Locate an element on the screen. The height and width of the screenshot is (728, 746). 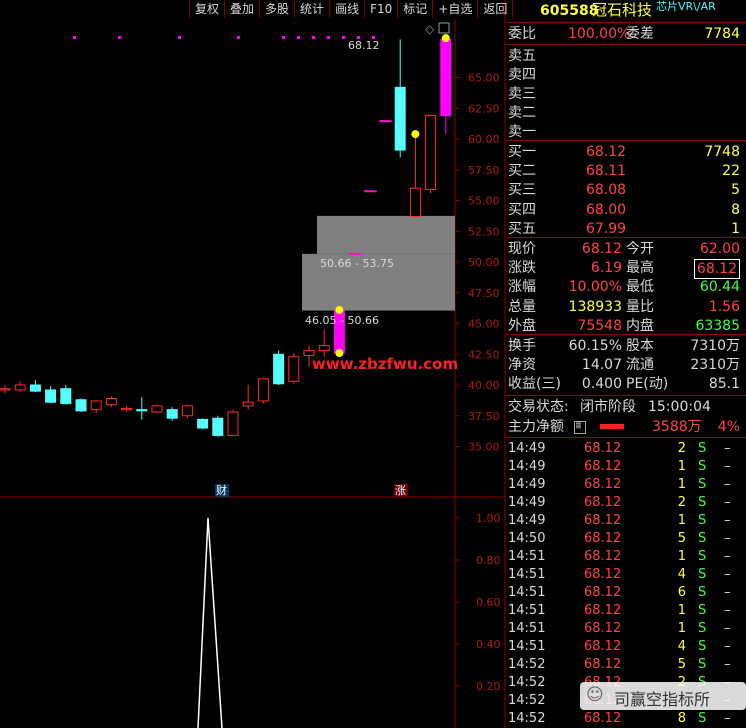
price-tick-label: 47.50 is located at coordinates (484, 293).